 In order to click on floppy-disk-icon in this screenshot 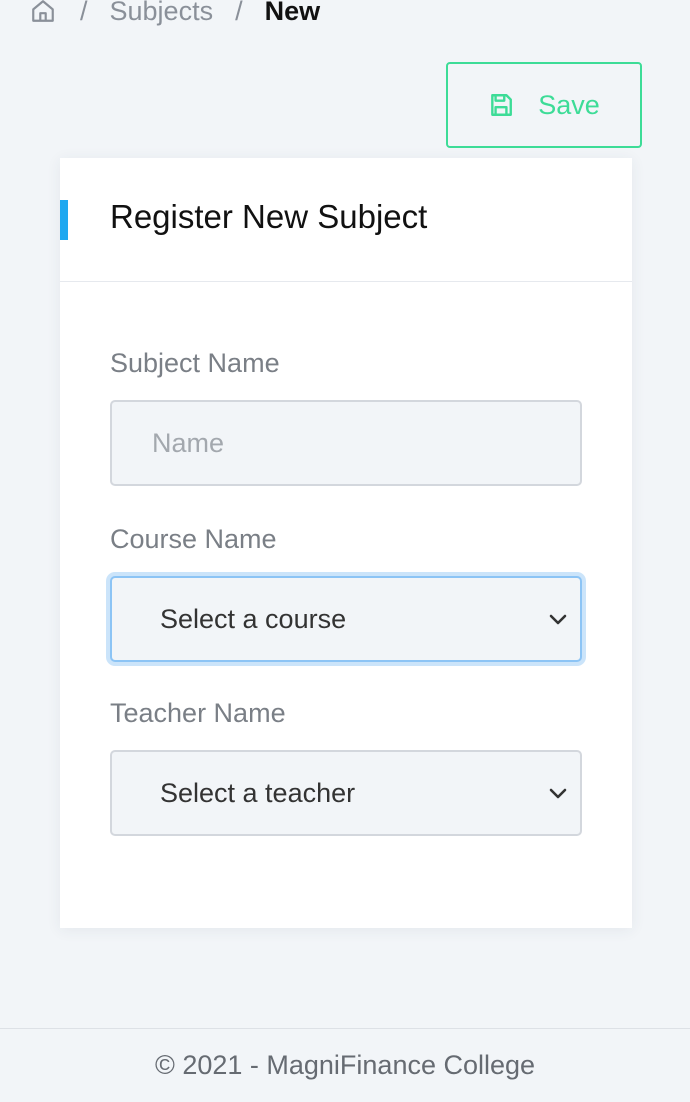, I will do `click(501, 105)`.